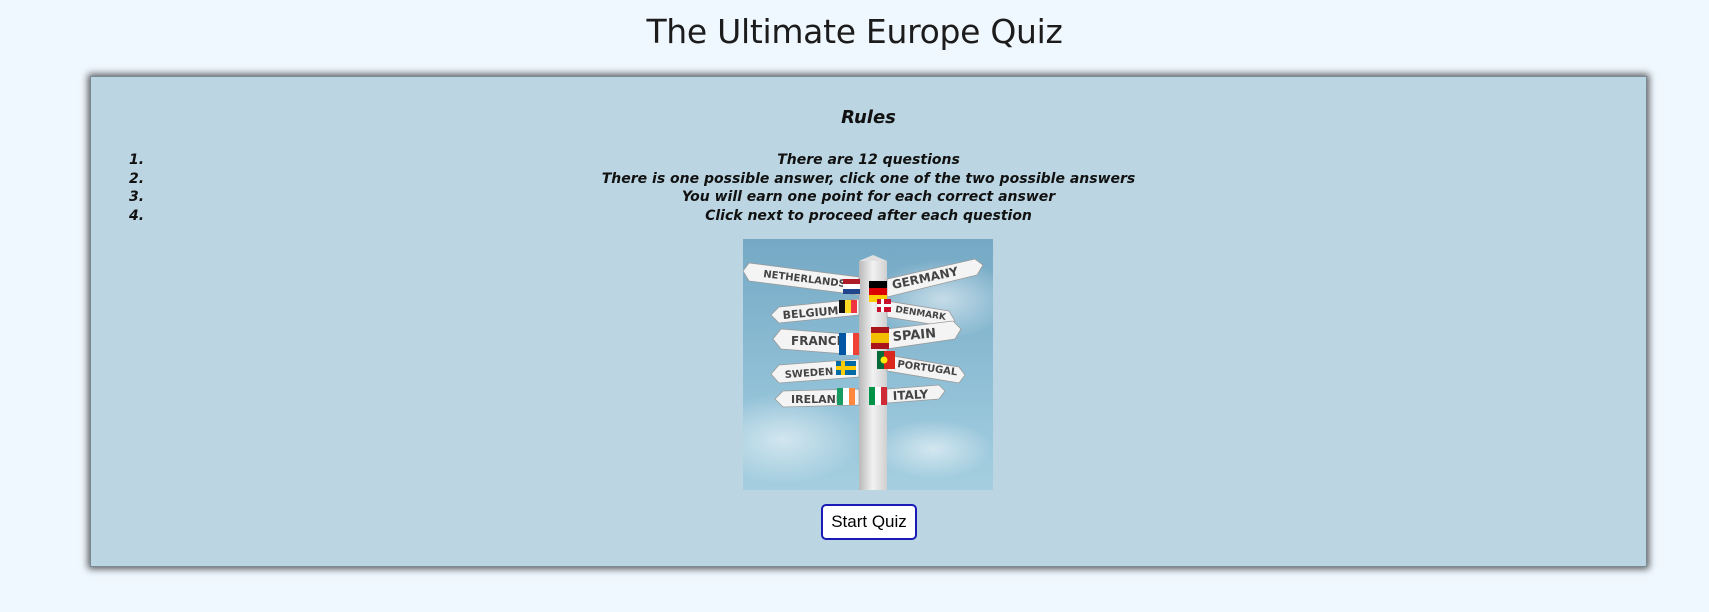 The image size is (1709, 612). I want to click on rule-text: There are 12 questions, so click(868, 160).